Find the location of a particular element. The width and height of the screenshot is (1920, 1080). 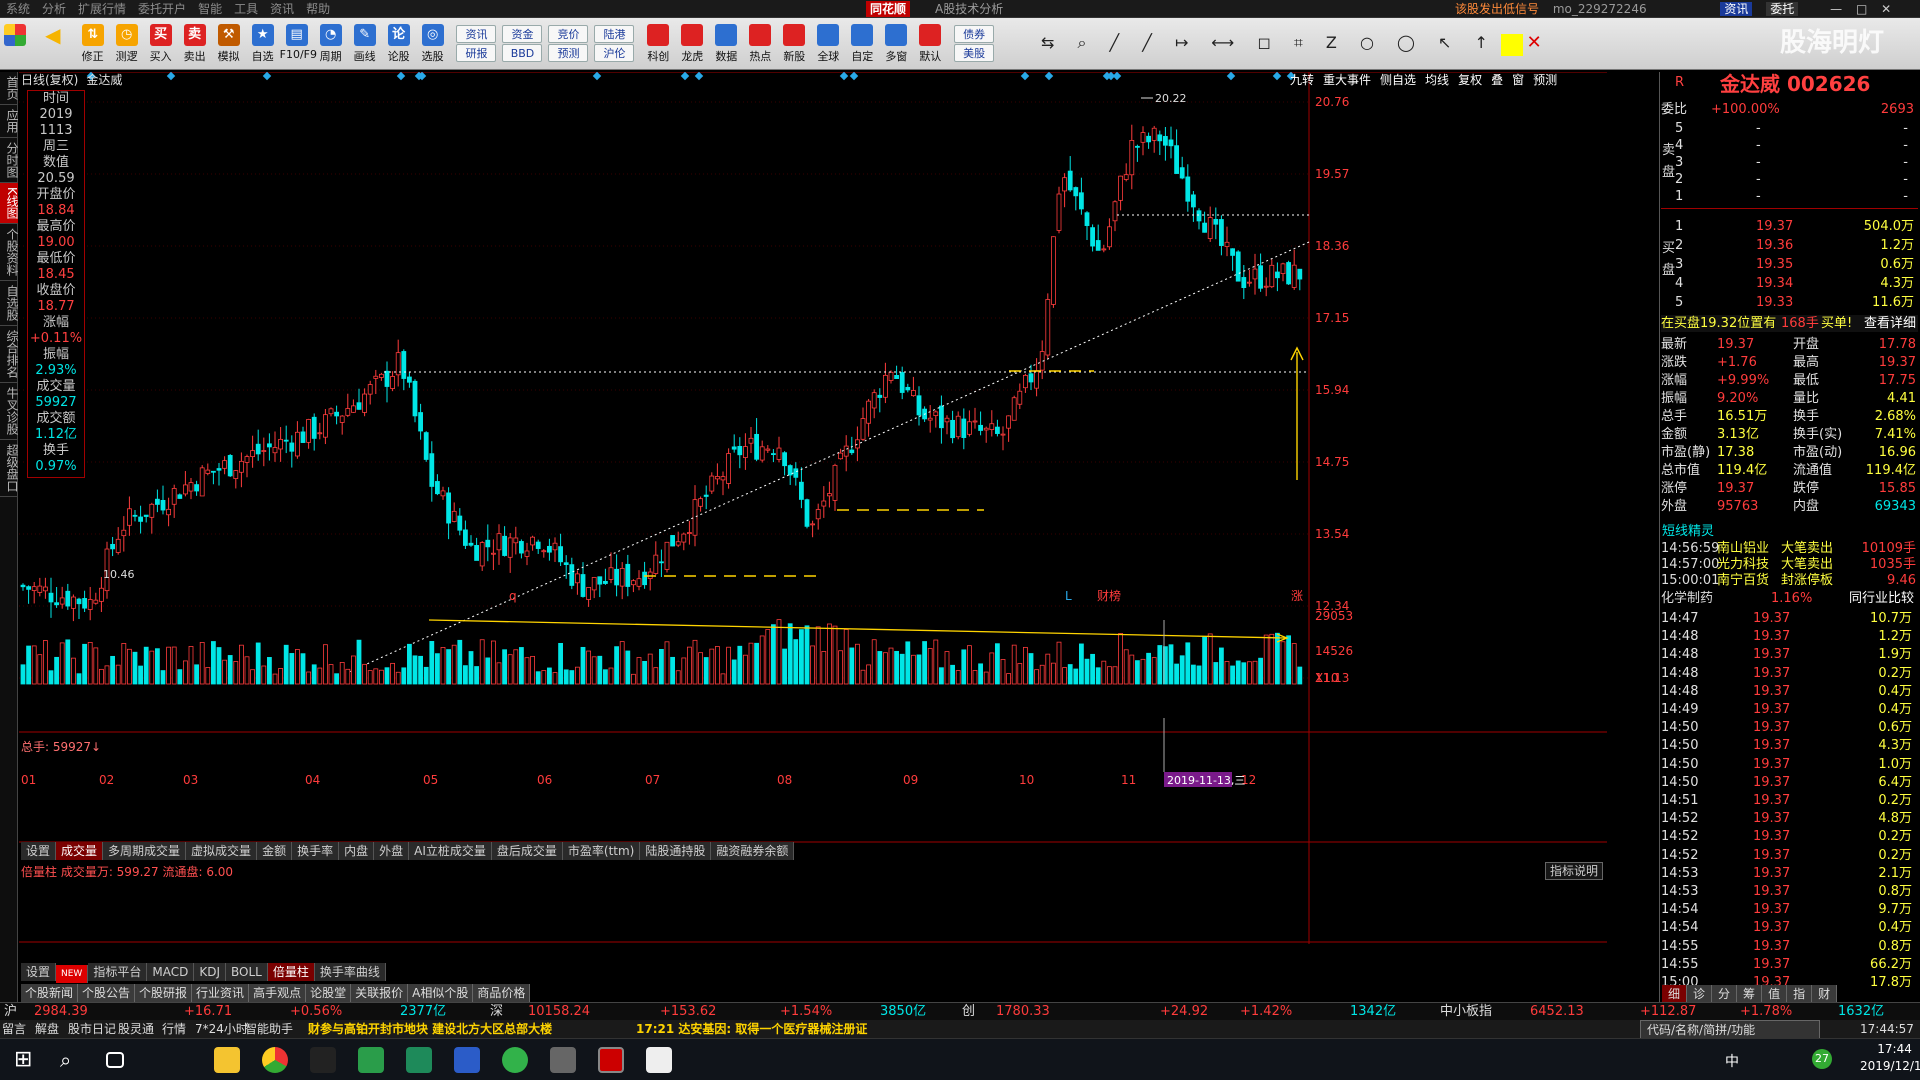

volume-tab: 外盘 is located at coordinates (392, 851).